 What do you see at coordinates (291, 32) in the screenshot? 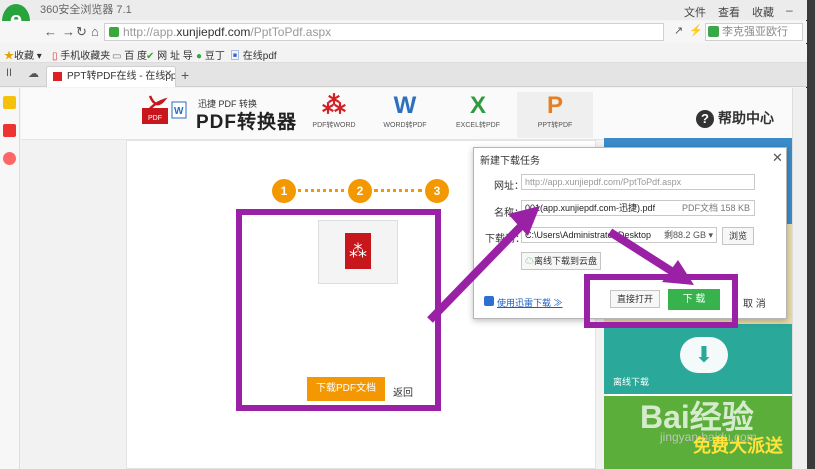
I see `url-path: /PptToPdf.aspx` at bounding box center [291, 32].